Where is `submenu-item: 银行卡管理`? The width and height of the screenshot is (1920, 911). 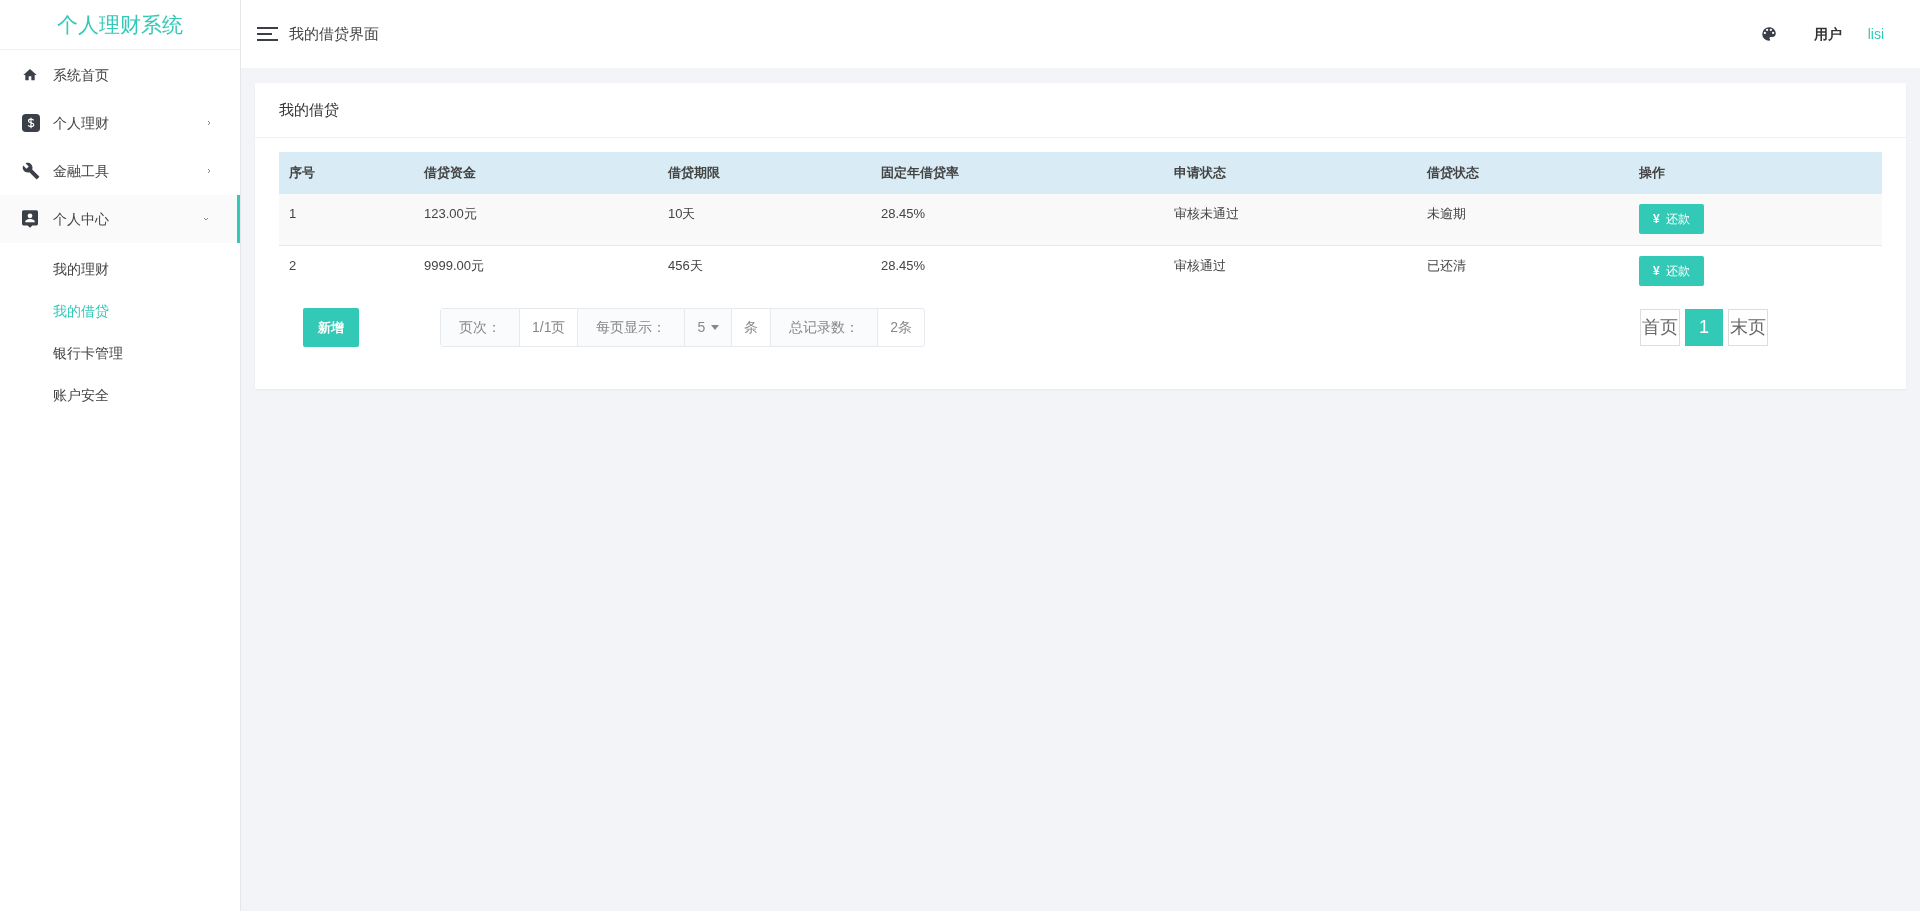
submenu-item: 银行卡管理 is located at coordinates (88, 353).